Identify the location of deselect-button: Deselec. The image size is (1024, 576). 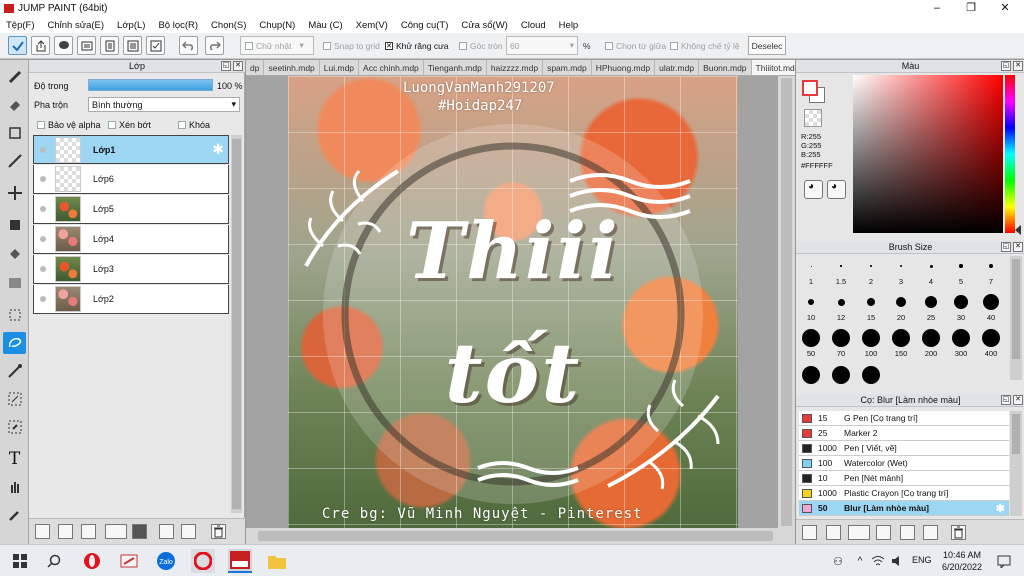
(767, 45).